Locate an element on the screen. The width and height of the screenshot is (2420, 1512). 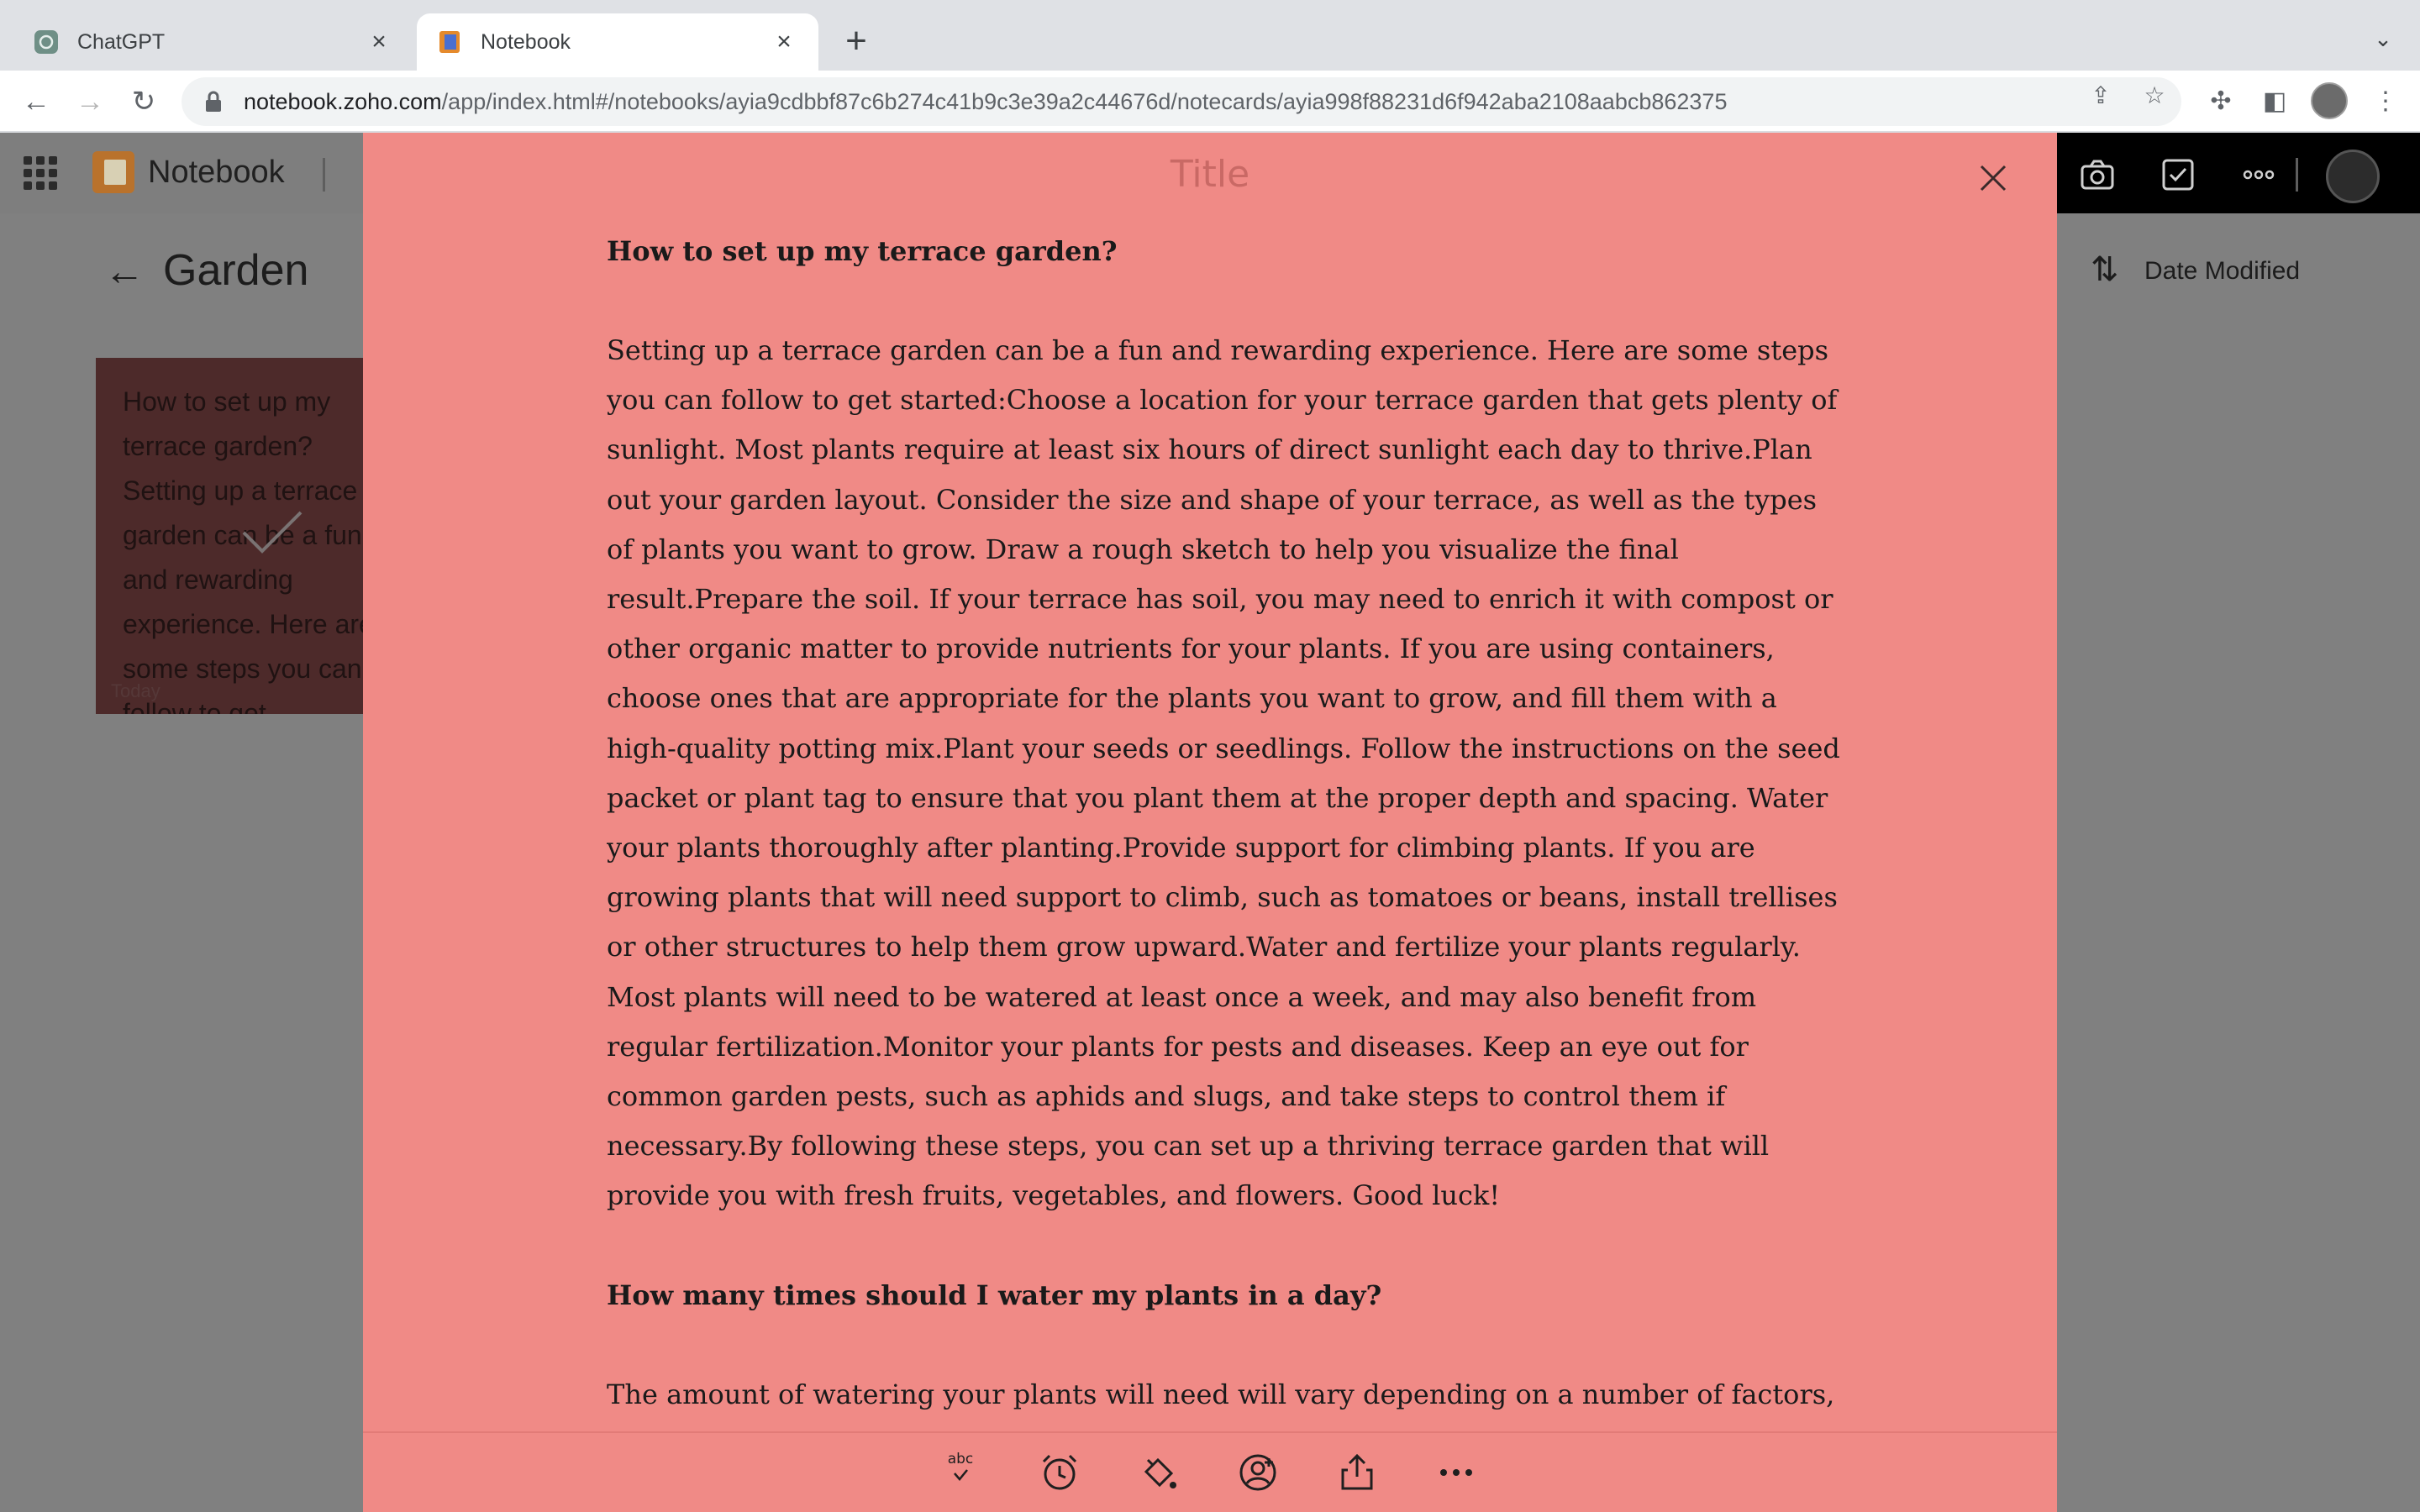
tab-title: Notebook is located at coordinates (526, 41).